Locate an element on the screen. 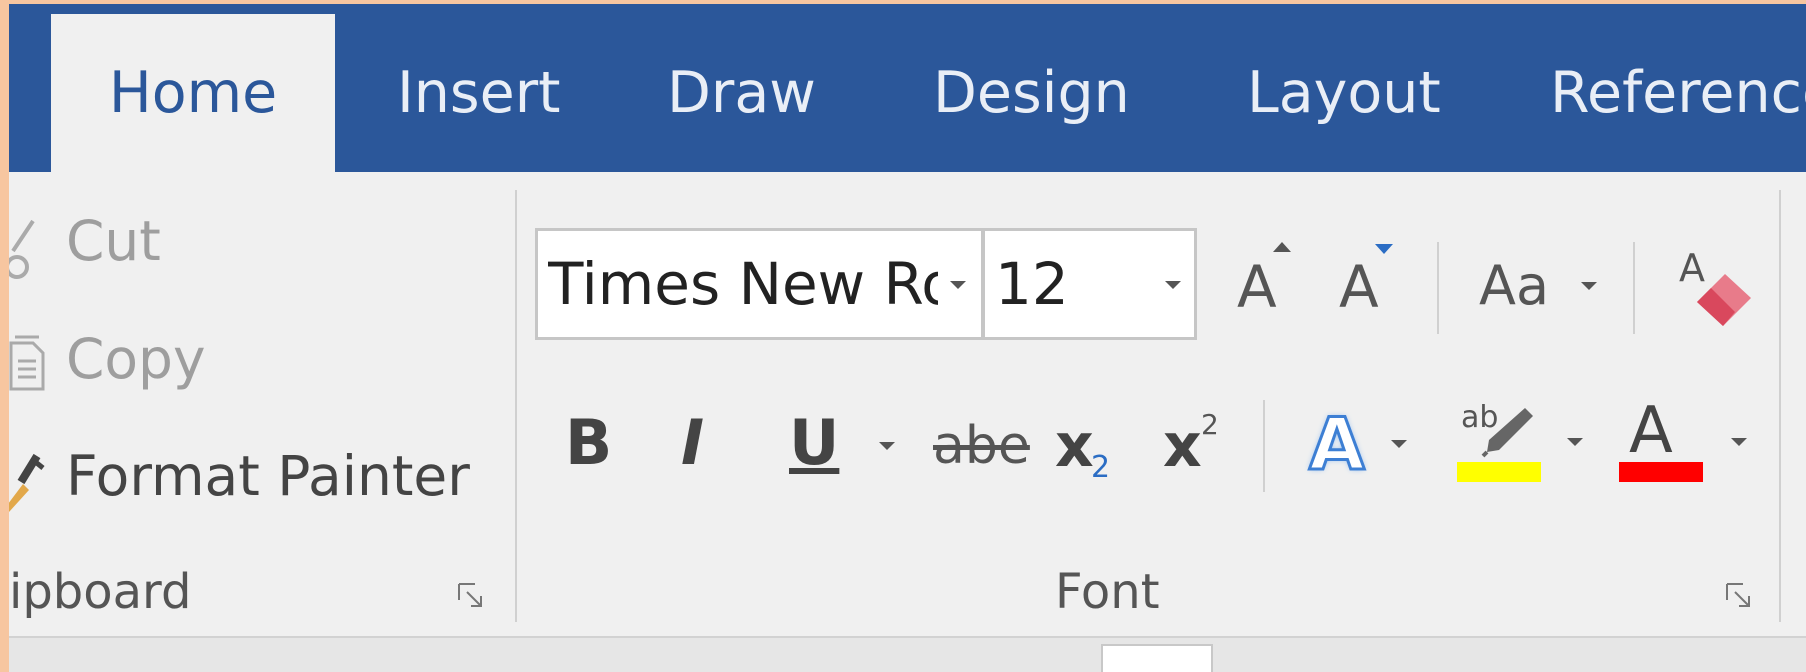  superscript-glyph: x is located at coordinates (1182, 446).